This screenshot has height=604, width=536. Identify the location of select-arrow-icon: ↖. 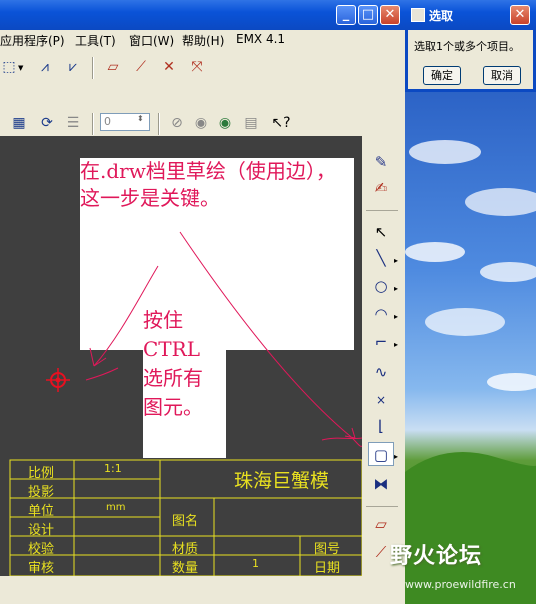
(381, 232).